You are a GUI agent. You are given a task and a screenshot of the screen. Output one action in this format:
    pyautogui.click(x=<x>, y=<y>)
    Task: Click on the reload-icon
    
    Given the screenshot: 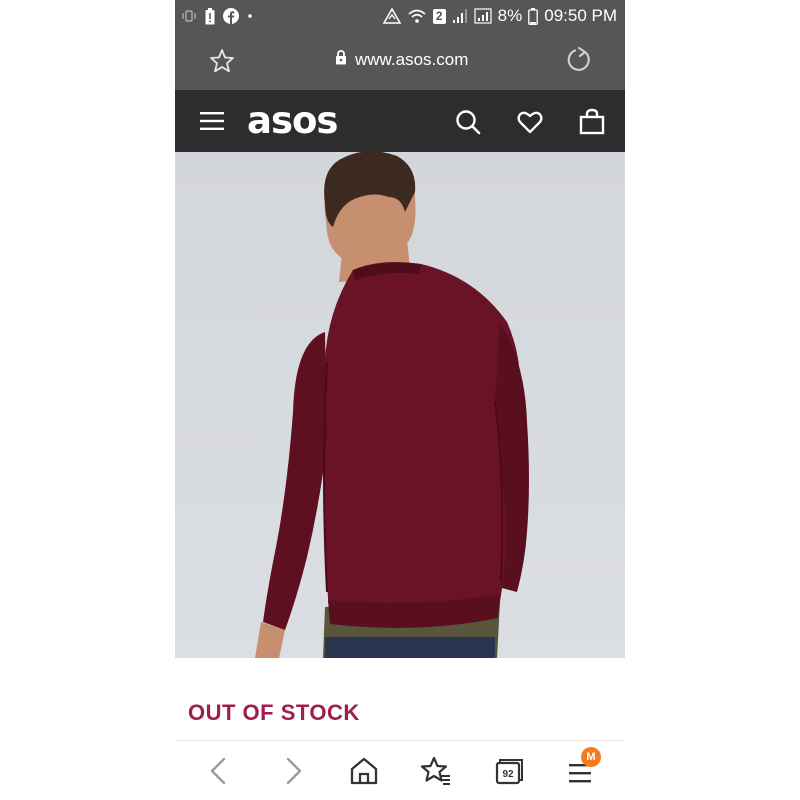 What is the action you would take?
    pyautogui.click(x=578, y=60)
    